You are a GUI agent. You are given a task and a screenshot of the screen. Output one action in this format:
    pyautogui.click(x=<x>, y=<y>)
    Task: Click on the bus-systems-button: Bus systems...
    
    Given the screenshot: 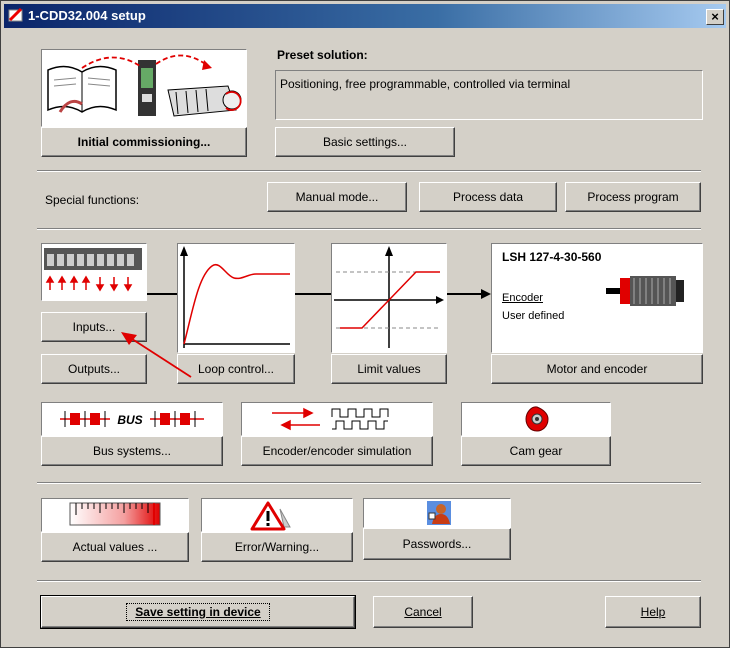 What is the action you would take?
    pyautogui.click(x=132, y=451)
    